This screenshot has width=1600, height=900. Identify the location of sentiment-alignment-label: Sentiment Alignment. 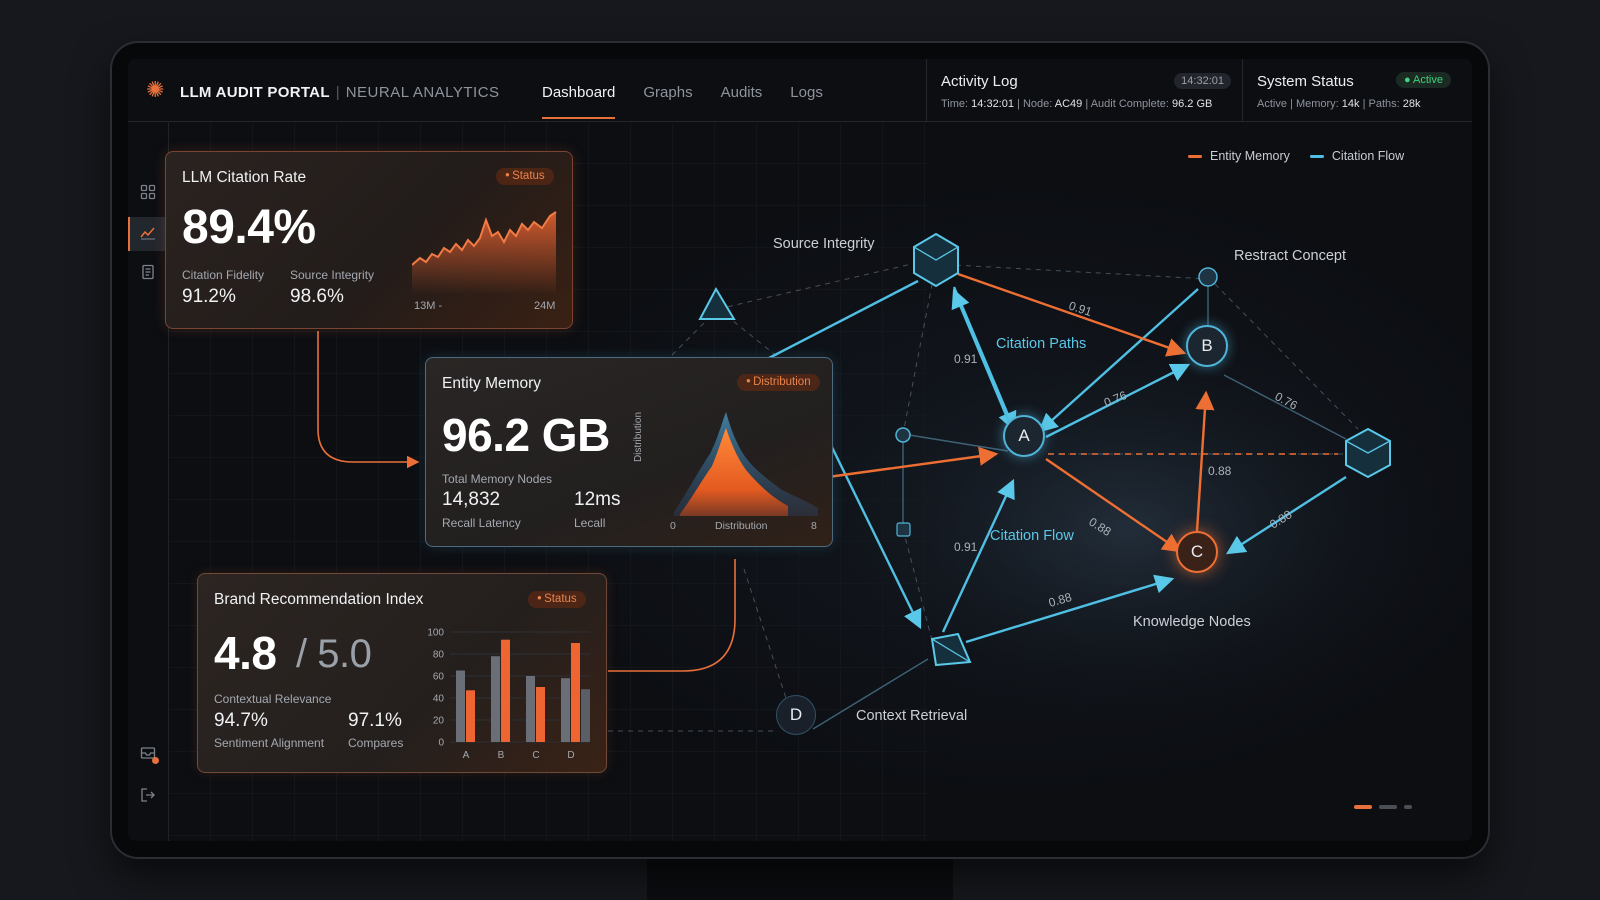
(269, 743).